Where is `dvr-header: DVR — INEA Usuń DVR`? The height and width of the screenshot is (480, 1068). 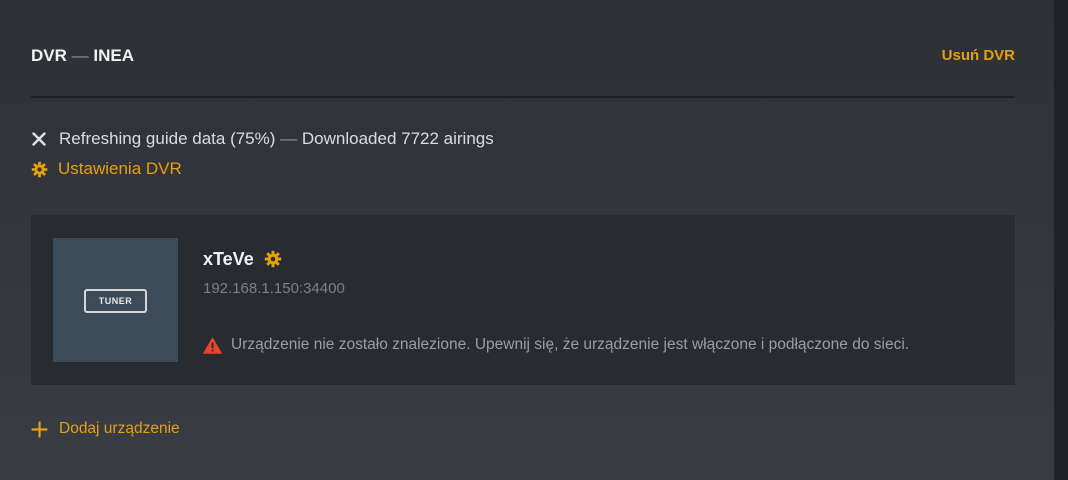 dvr-header: DVR — INEA Usuń DVR is located at coordinates (523, 56).